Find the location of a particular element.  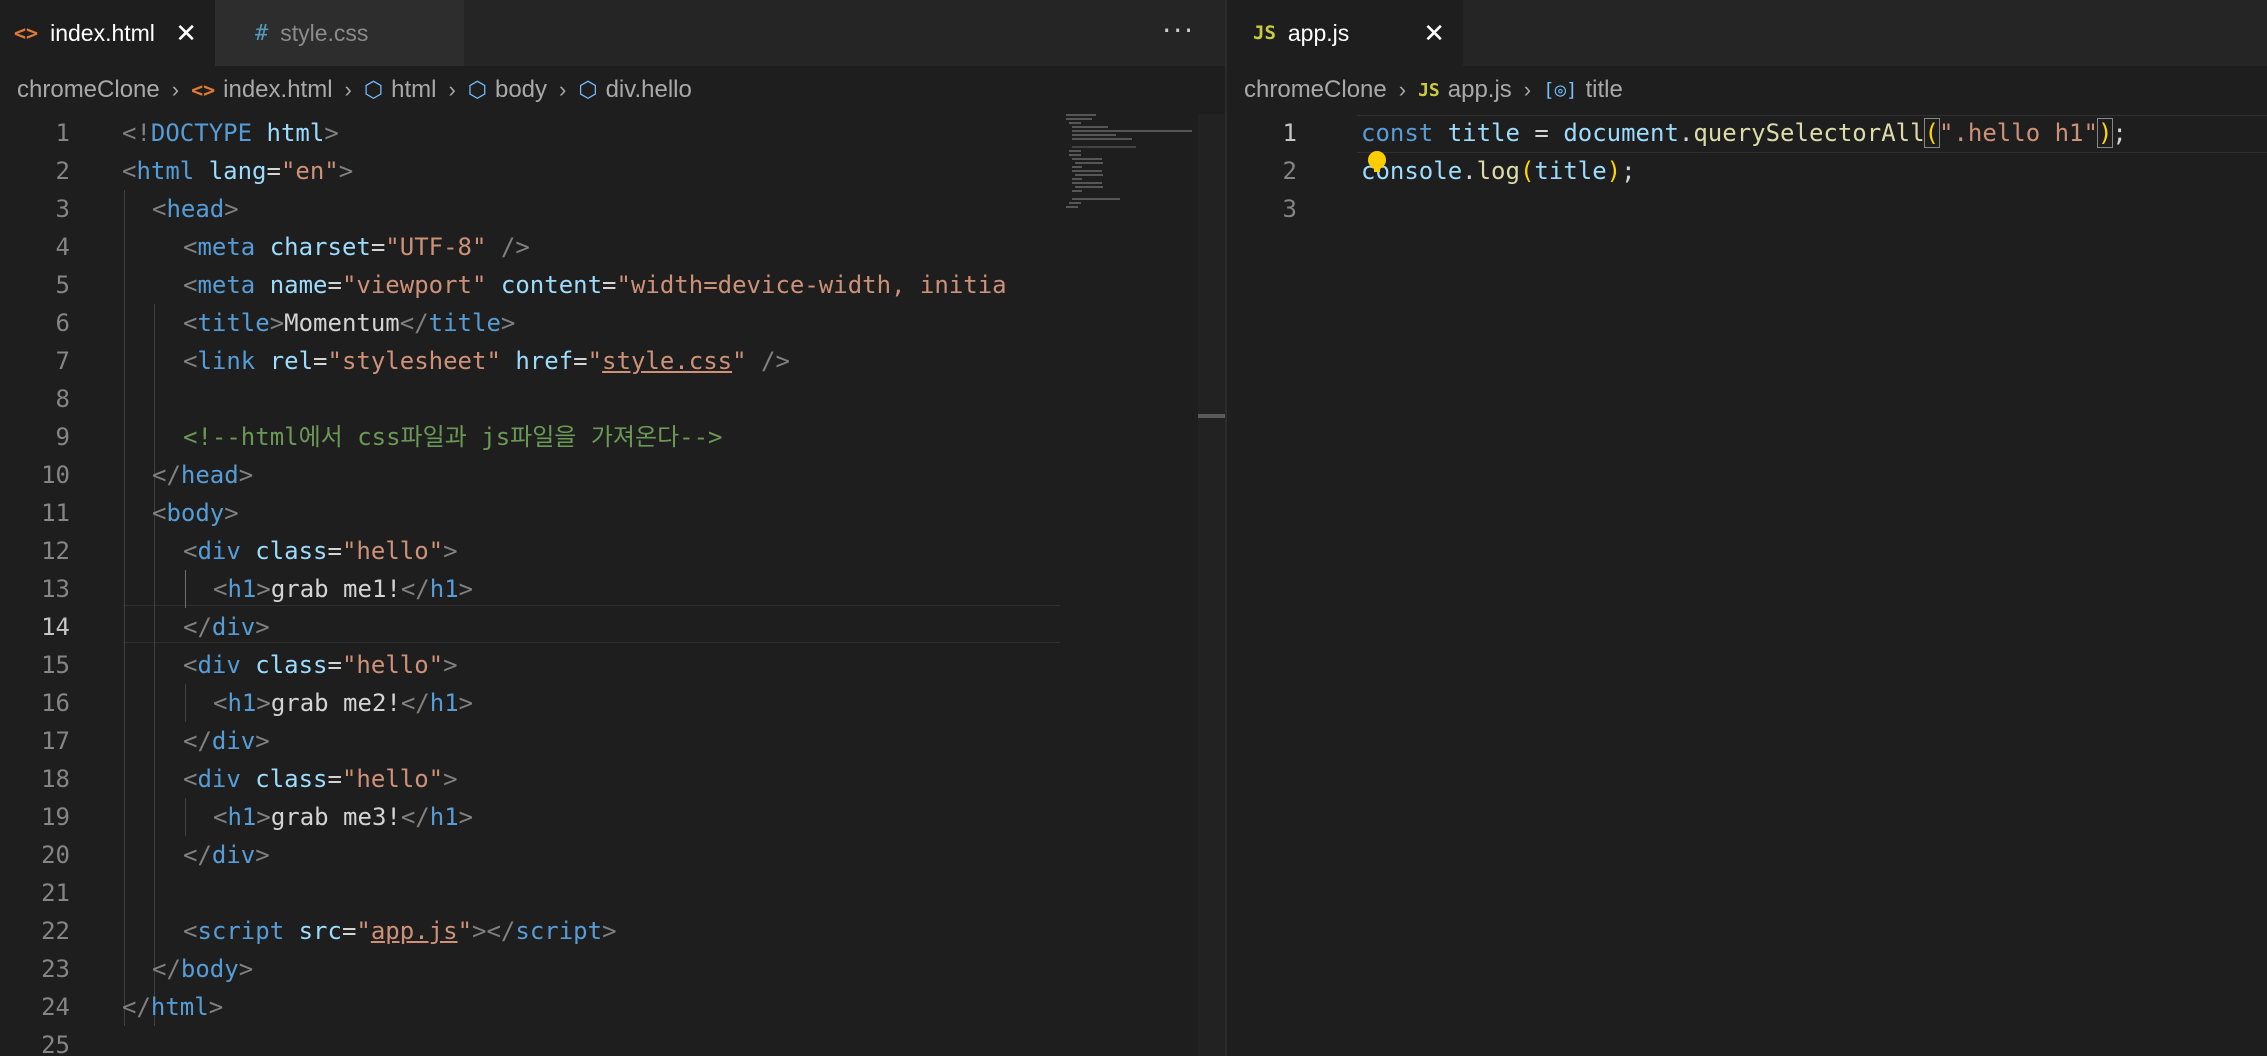

line-number: 10 is located at coordinates (55, 475).